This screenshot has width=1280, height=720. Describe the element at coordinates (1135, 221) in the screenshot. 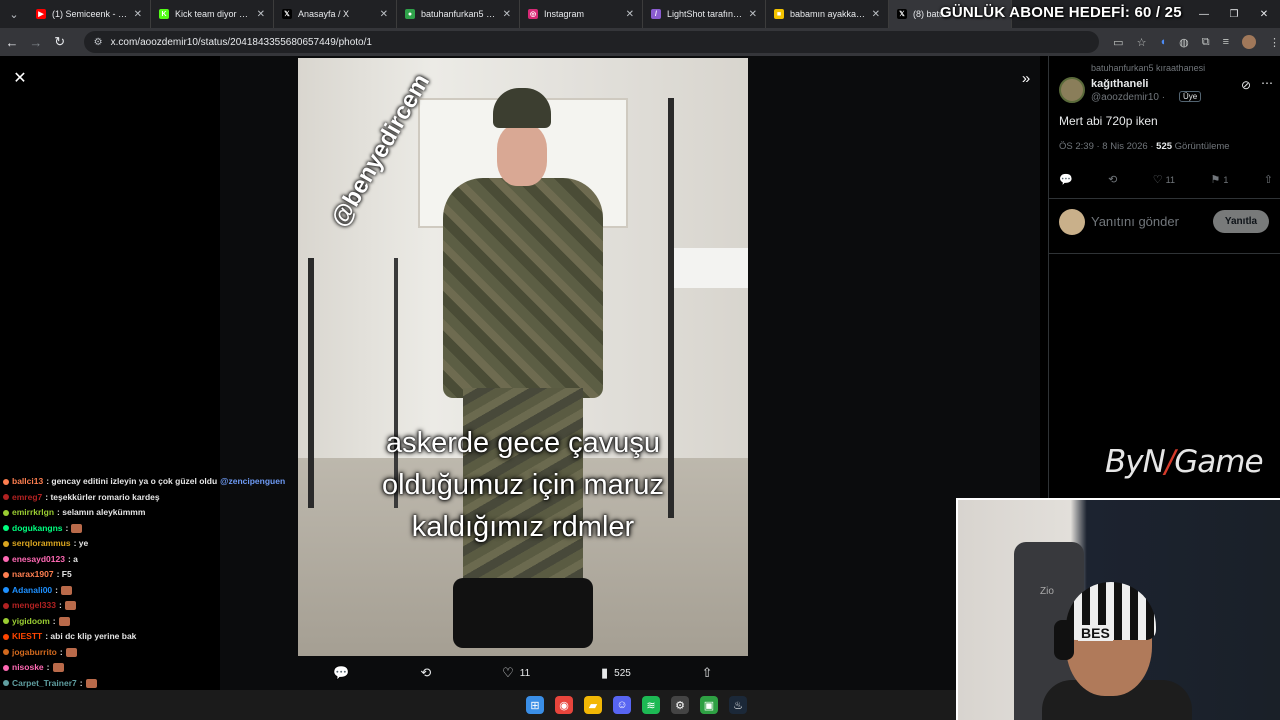

I see `reply-input: Yanıtını gönder` at that location.